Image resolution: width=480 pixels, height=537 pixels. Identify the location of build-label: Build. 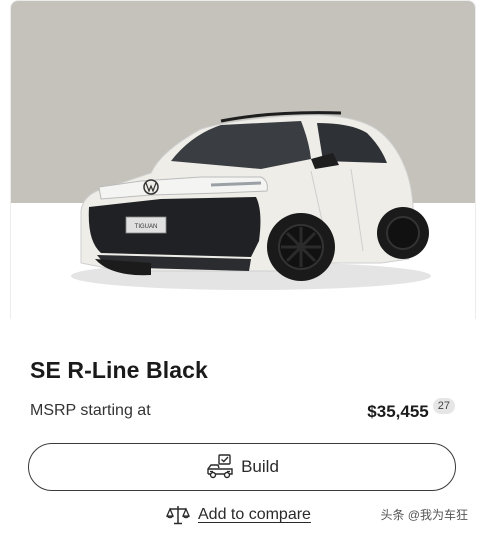
(260, 466).